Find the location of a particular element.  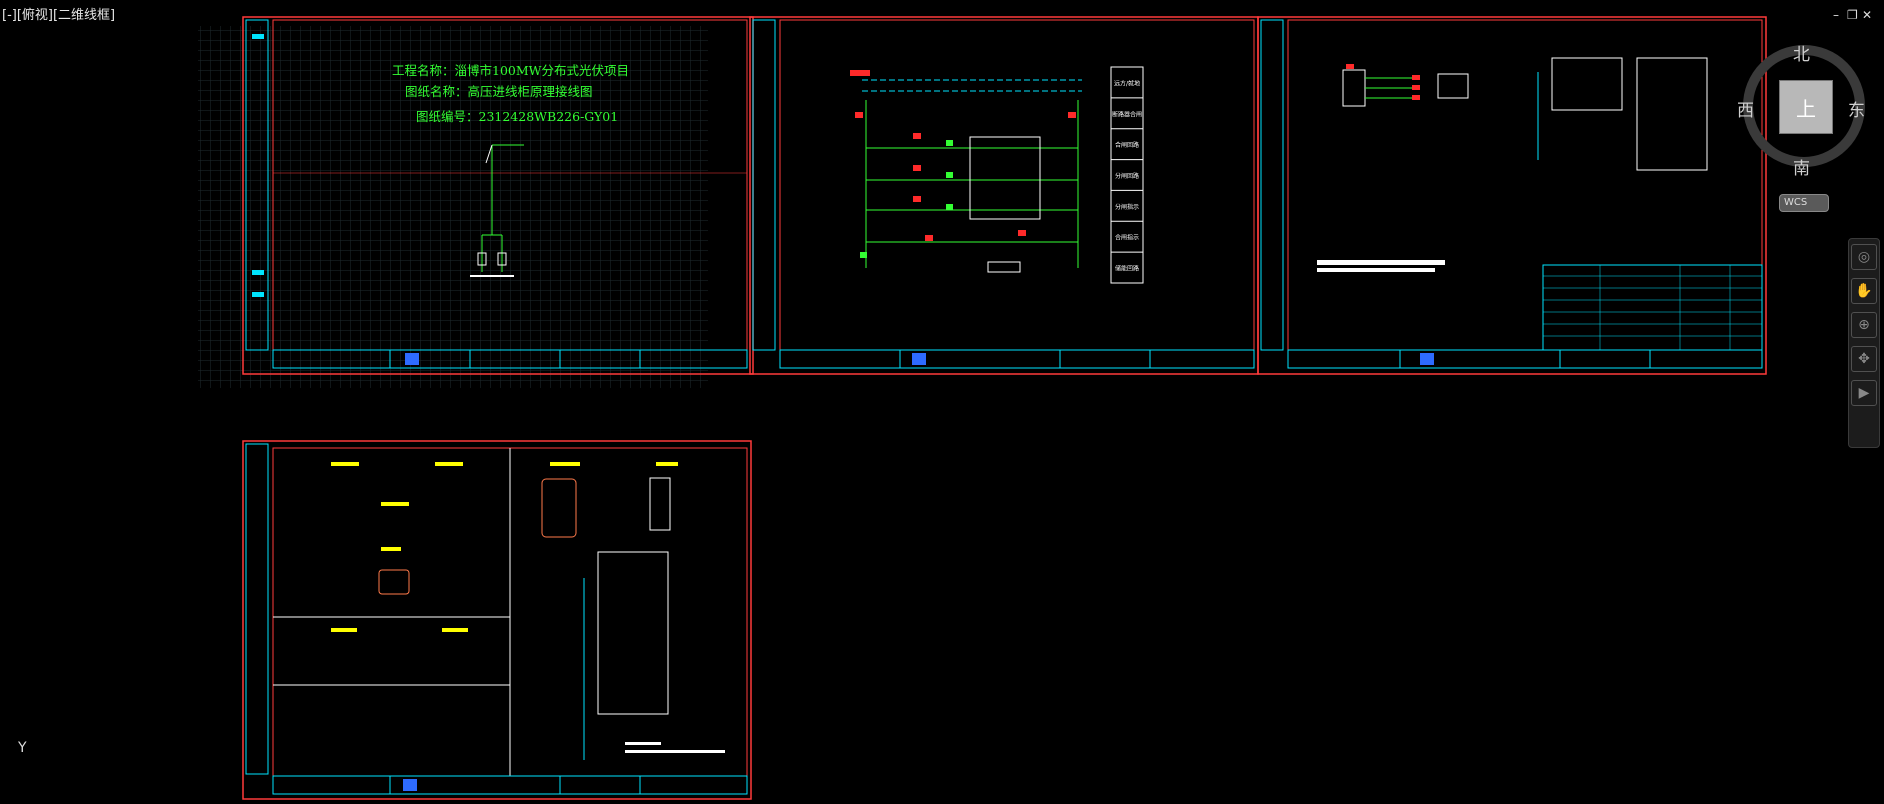

sheet2-label-3: 分闸回路 is located at coordinates (1127, 176).